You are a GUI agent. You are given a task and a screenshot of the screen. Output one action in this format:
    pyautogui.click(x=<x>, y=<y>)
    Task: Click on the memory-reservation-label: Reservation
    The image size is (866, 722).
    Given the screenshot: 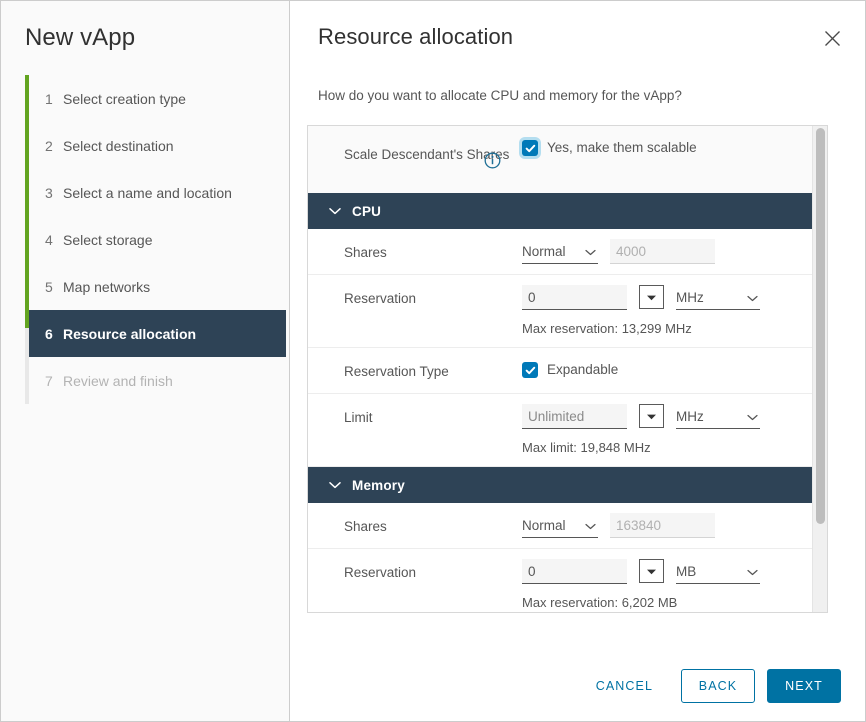 What is the action you would take?
    pyautogui.click(x=380, y=572)
    